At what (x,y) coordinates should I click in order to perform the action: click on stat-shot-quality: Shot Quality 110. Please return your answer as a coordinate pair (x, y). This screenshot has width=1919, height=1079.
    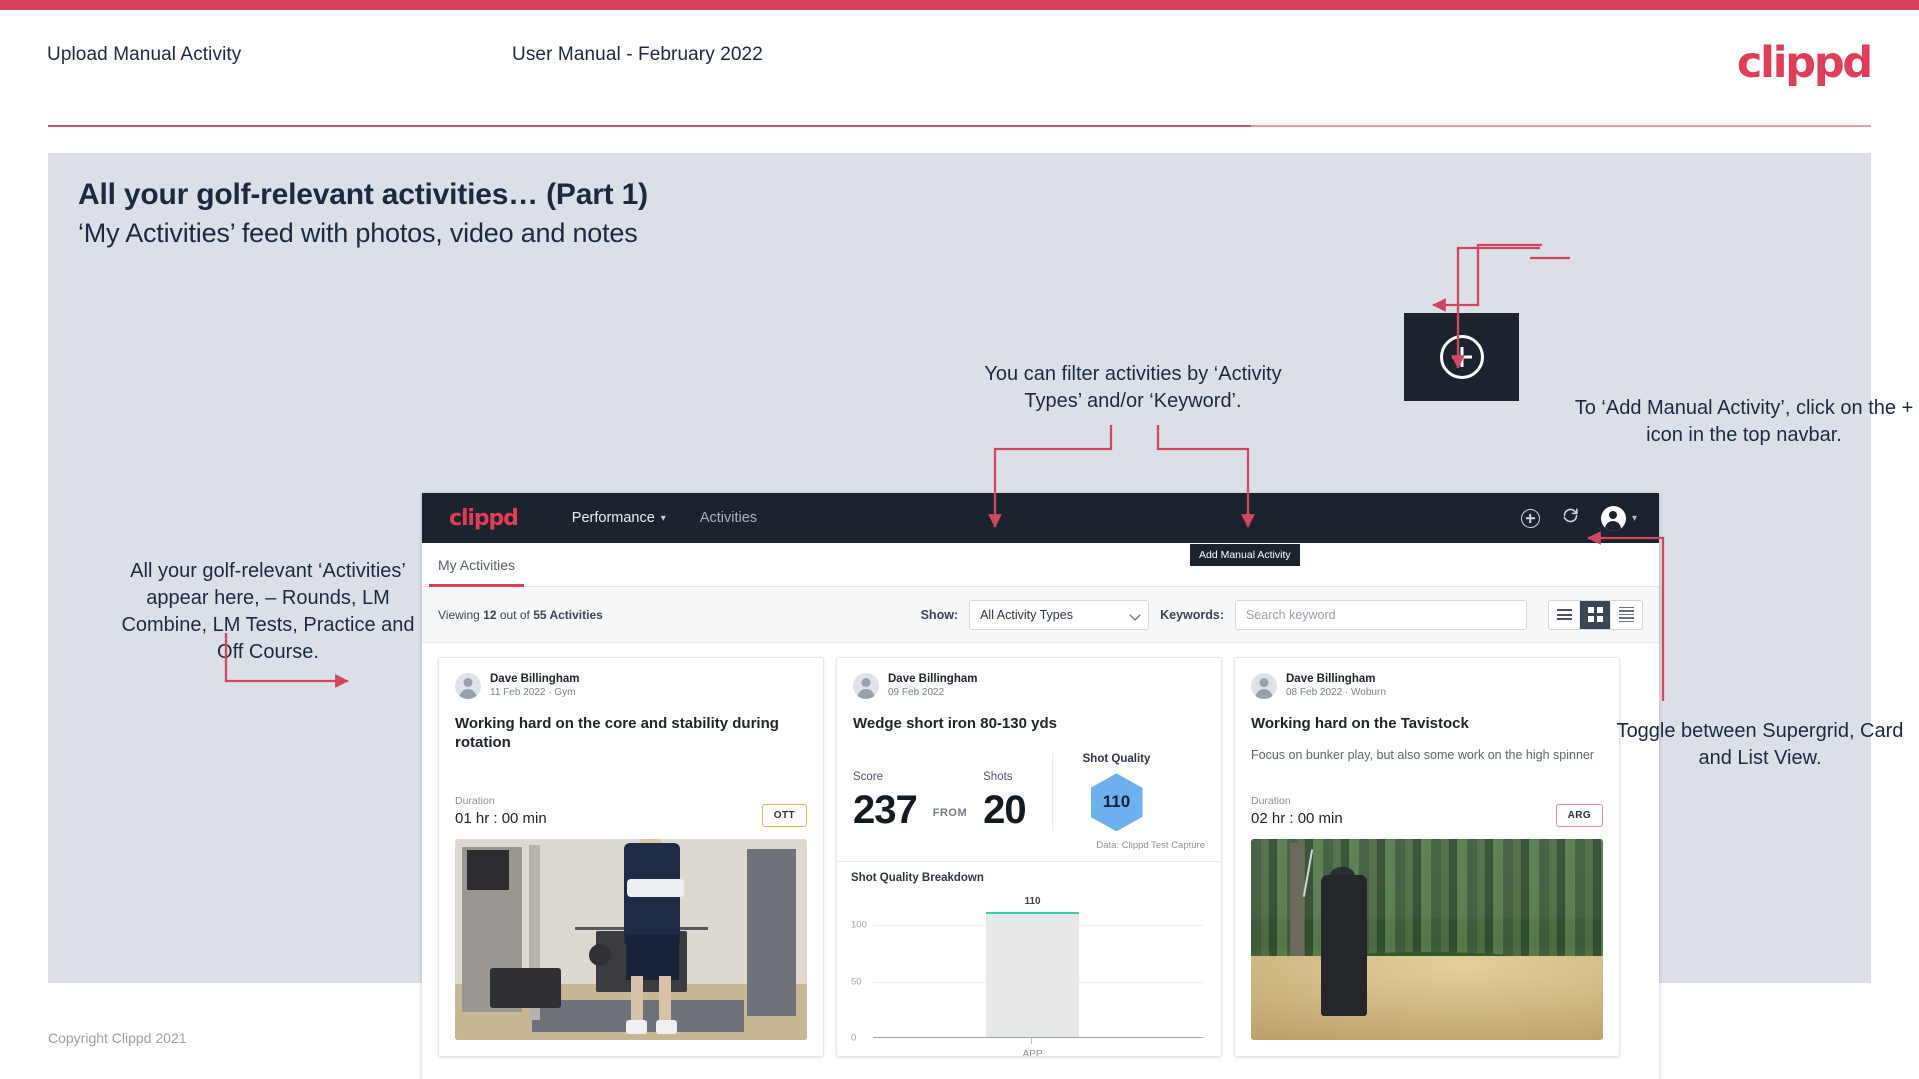
    Looking at the image, I should click on (1101, 792).